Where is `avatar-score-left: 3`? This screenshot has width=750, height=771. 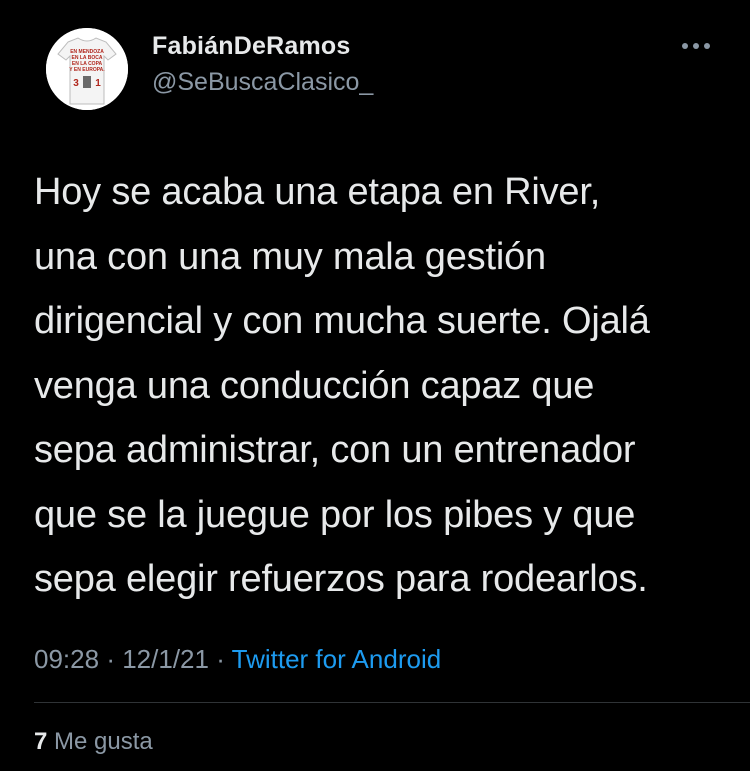 avatar-score-left: 3 is located at coordinates (76, 83).